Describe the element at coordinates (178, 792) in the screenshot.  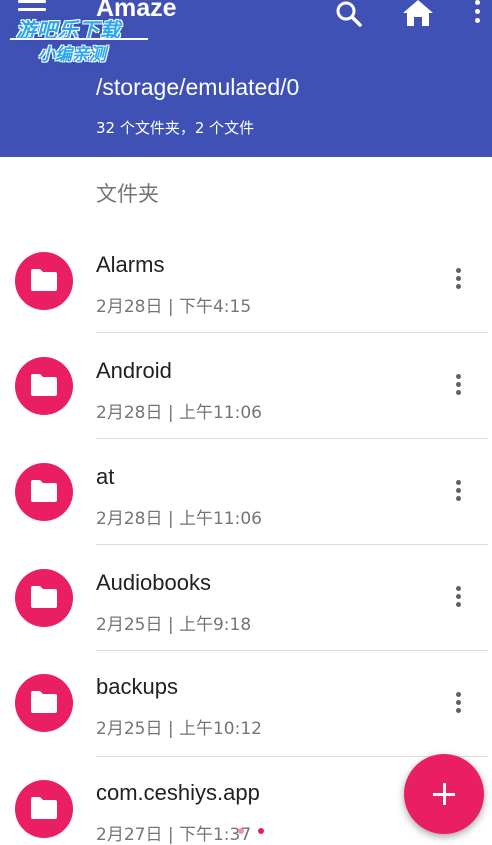
I see `item-name: com.ceshiys.app` at that location.